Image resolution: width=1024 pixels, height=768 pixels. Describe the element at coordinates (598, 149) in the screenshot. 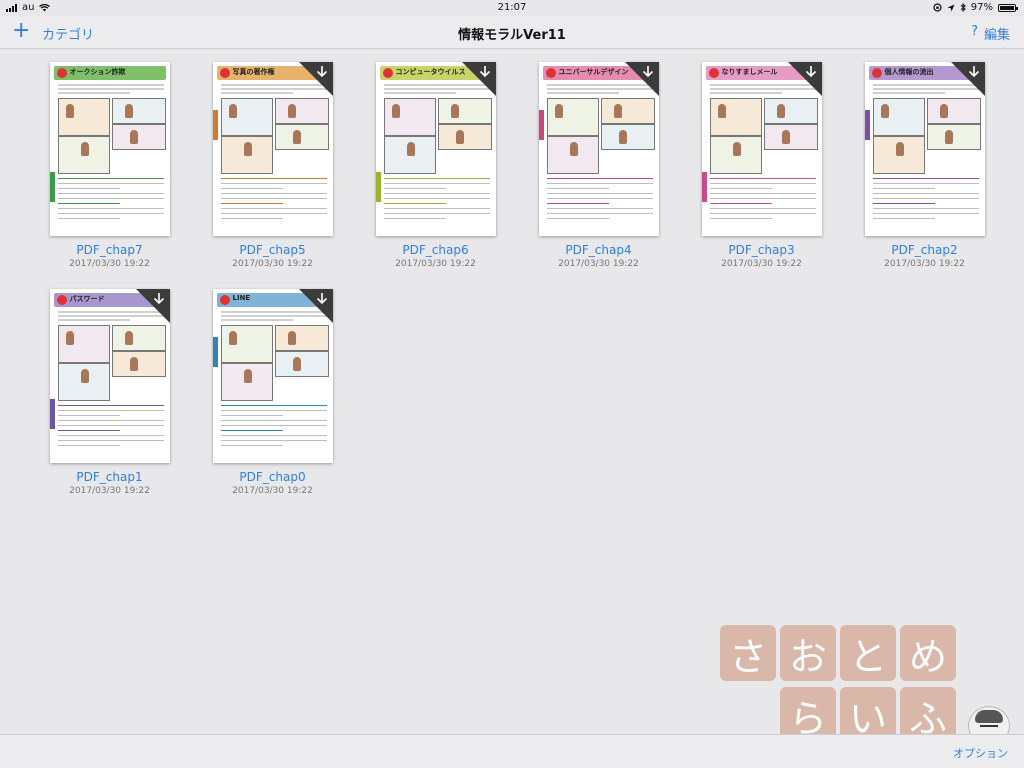

I see `document-thumbnail: ユニバーサルデザイン` at that location.